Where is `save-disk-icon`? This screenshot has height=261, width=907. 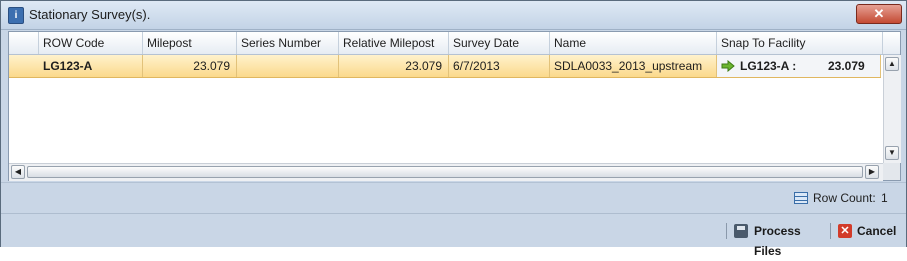 save-disk-icon is located at coordinates (741, 231).